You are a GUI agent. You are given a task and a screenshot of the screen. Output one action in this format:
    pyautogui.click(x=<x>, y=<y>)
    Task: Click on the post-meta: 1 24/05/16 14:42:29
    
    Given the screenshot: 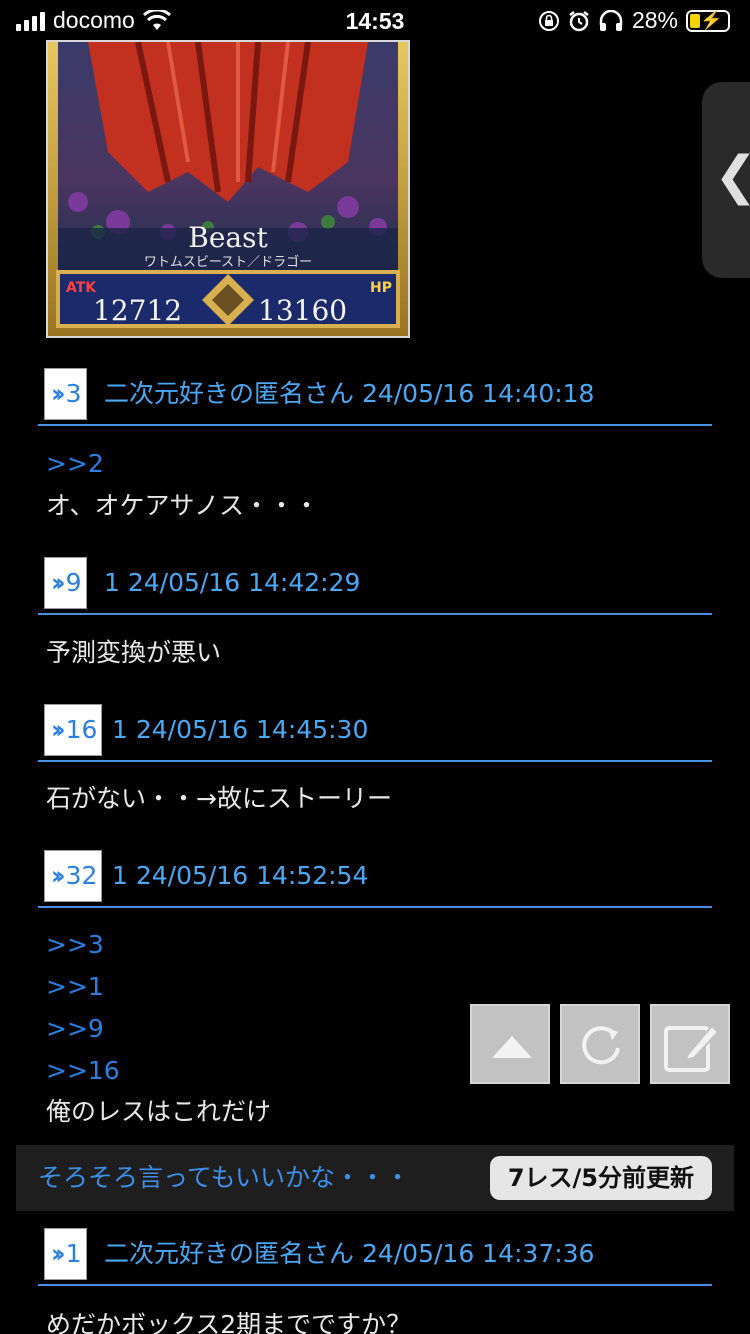 What is the action you would take?
    pyautogui.click(x=232, y=582)
    